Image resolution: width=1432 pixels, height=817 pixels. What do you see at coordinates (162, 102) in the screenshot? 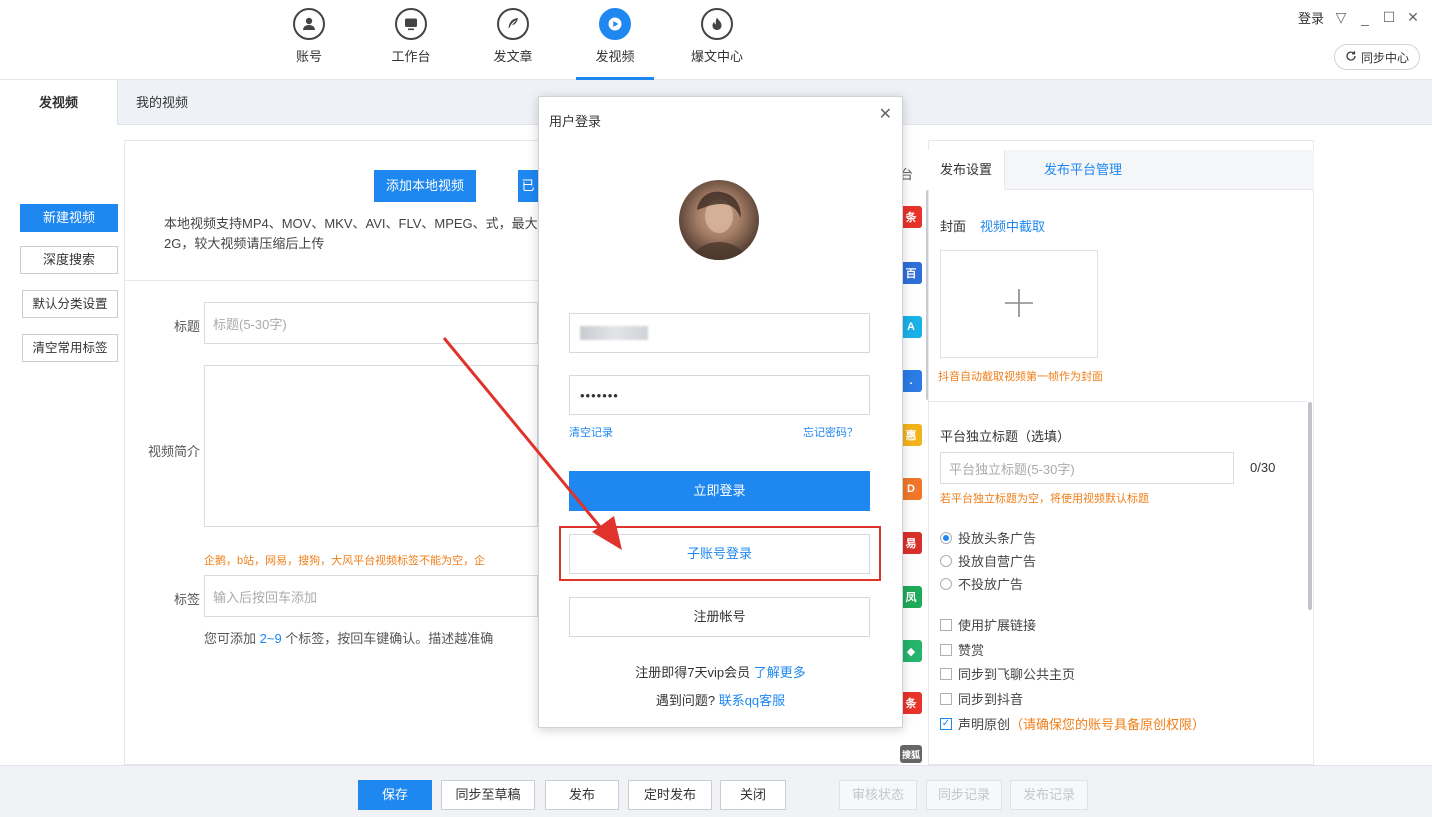
I see `tab-my-videos: 我的视频` at bounding box center [162, 102].